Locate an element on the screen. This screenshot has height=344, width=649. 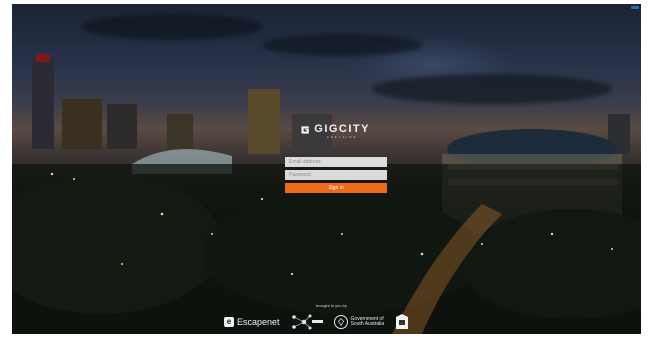
gigcity-logo: GIGCITY ADELAIDE is located at coordinates (335, 136).